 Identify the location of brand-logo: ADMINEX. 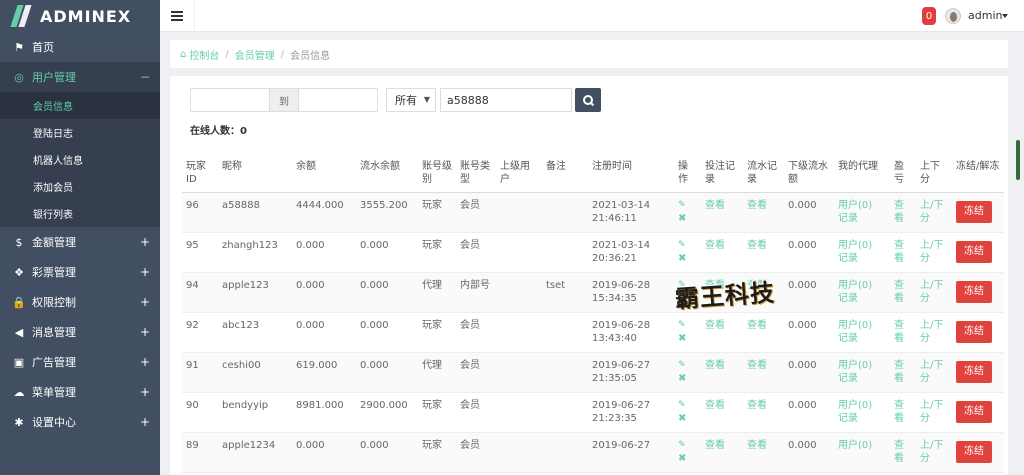
(80, 16).